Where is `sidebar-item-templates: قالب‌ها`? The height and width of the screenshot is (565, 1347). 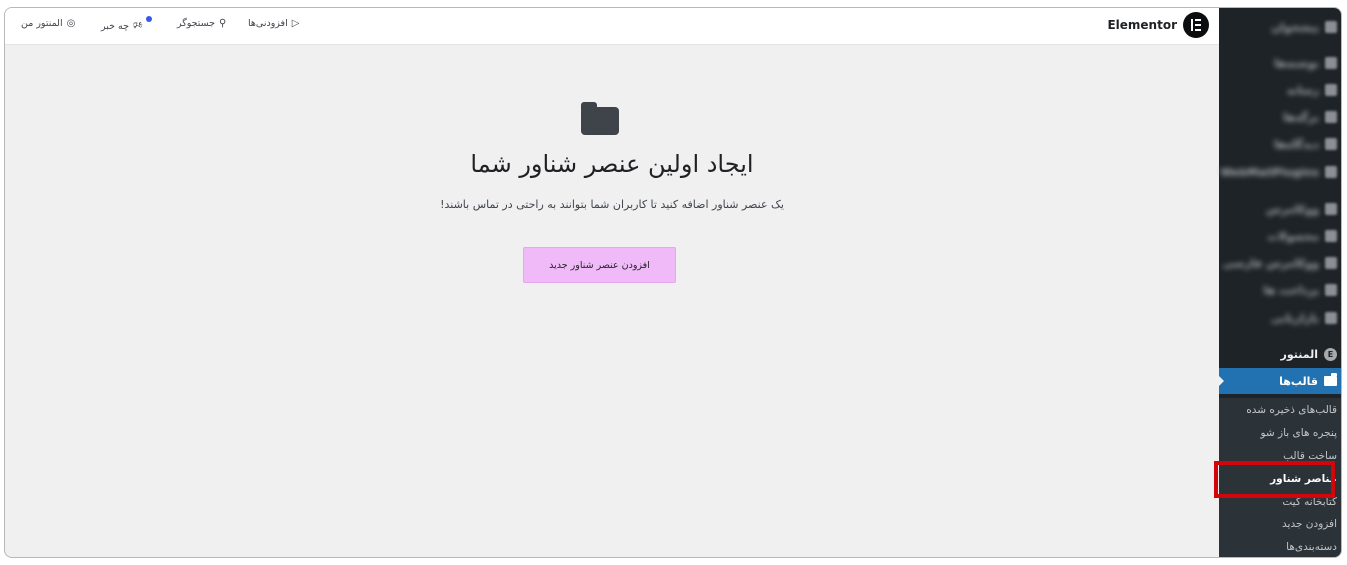 sidebar-item-templates: قالب‌ها is located at coordinates (1279, 381).